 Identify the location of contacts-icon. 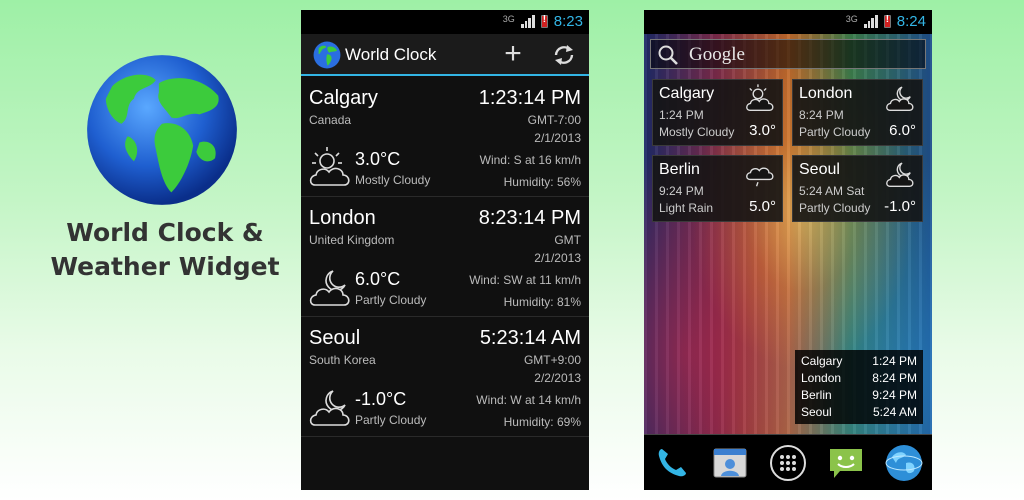
(730, 463).